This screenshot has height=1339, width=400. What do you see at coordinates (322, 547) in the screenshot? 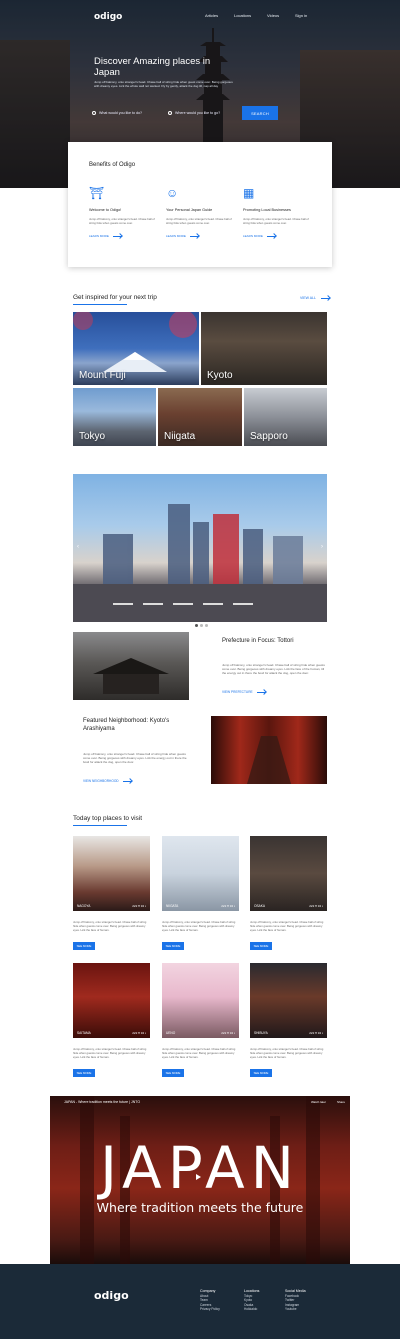
I see `carousel-next-arrow: ›` at bounding box center [322, 547].